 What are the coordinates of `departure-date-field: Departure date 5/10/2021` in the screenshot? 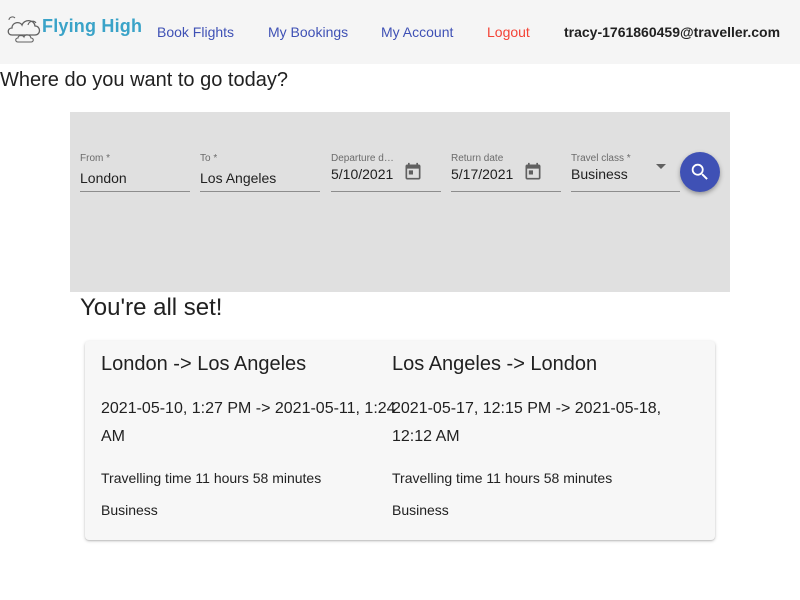 It's located at (386, 170).